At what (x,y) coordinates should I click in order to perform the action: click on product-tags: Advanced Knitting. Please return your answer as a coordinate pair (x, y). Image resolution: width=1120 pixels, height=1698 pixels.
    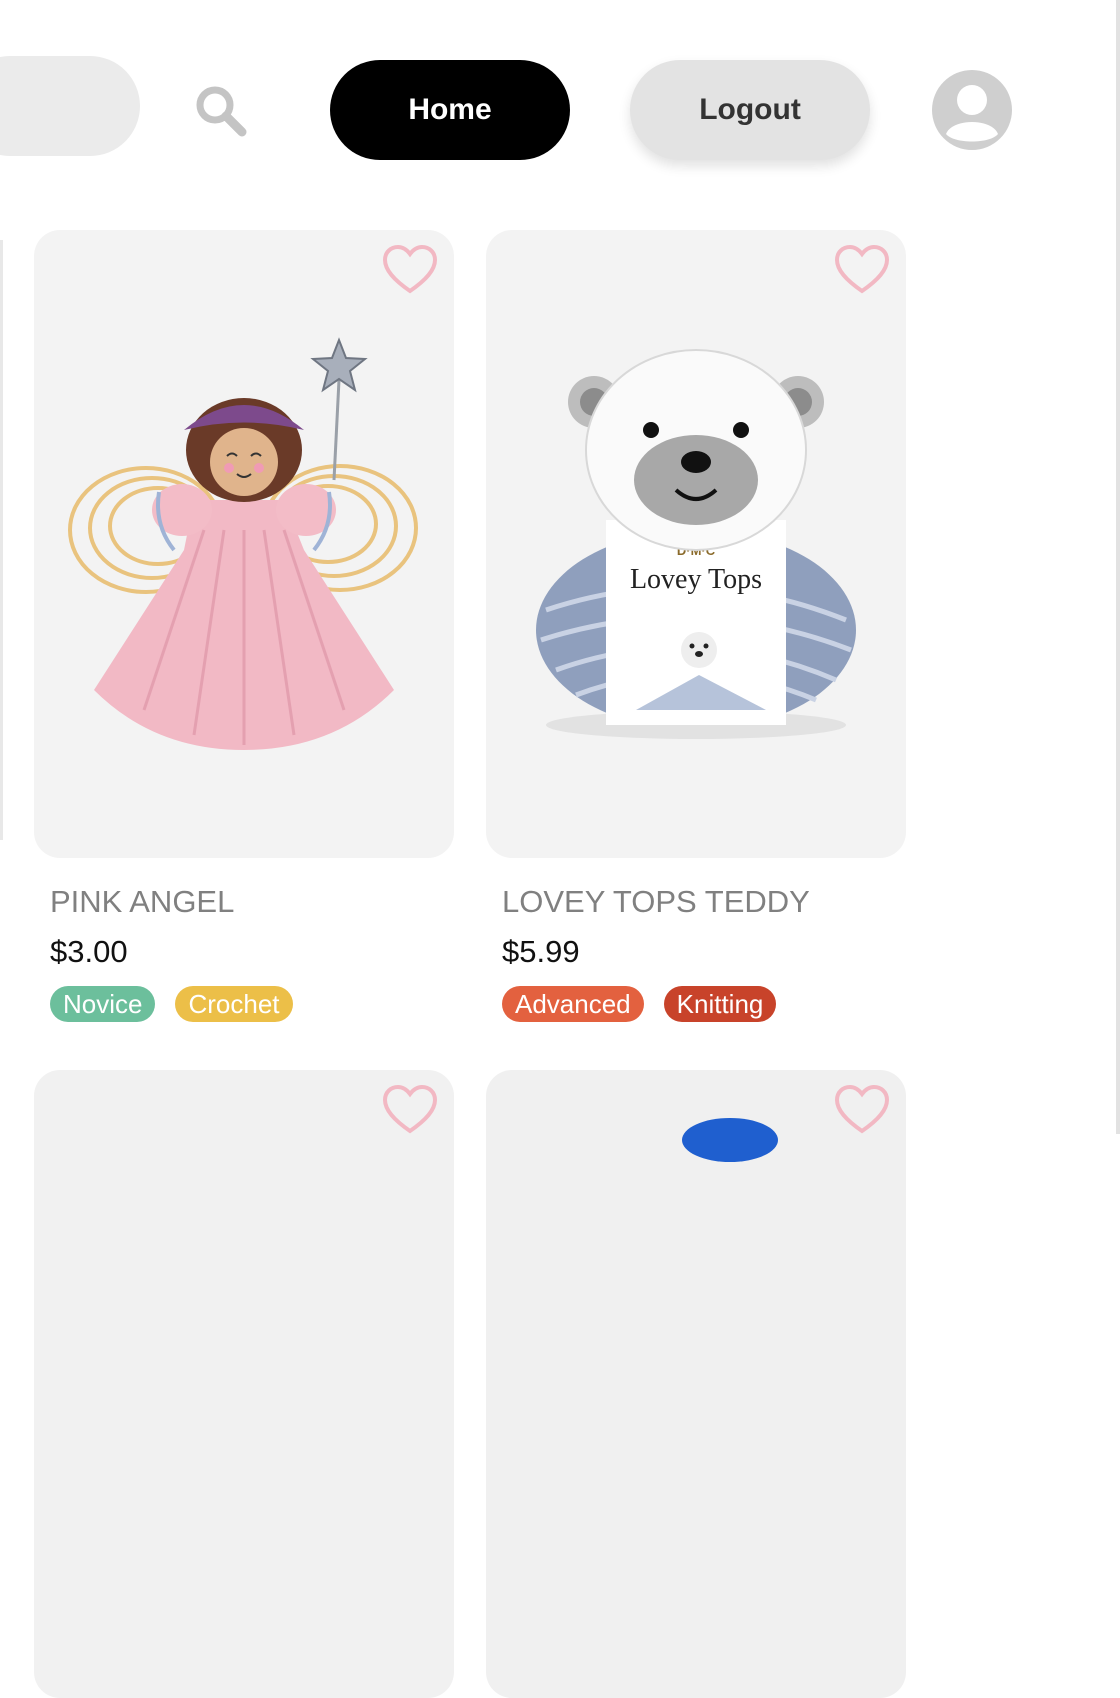
    Looking at the image, I should click on (639, 1004).